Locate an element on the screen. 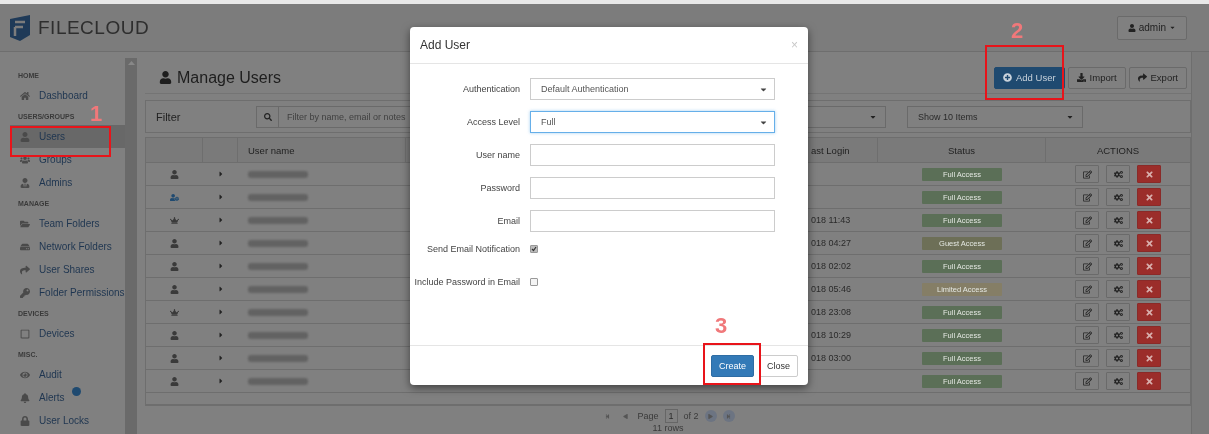  page-total: of 2 is located at coordinates (691, 416).